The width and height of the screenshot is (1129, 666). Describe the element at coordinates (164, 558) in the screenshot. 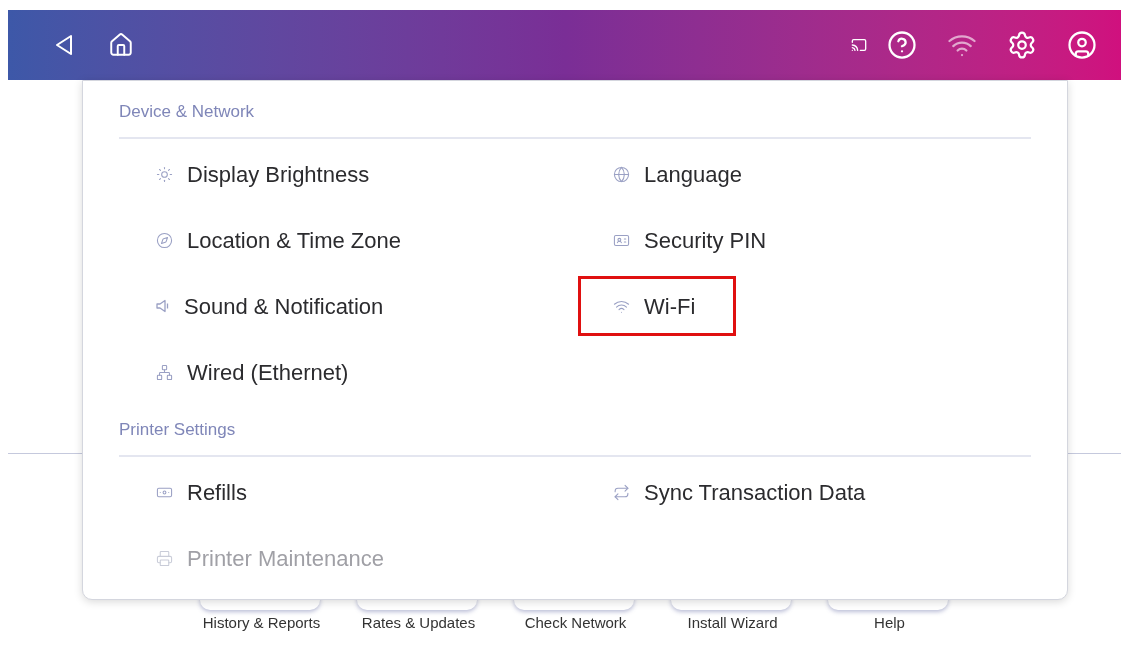

I see `printer-icon` at that location.